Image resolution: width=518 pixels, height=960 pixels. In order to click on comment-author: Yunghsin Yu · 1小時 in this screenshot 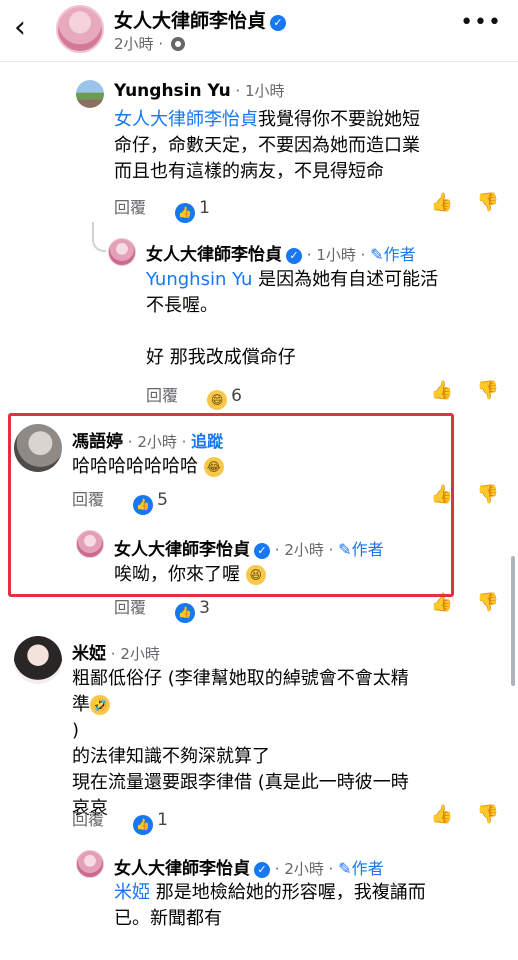, I will do `click(199, 90)`.